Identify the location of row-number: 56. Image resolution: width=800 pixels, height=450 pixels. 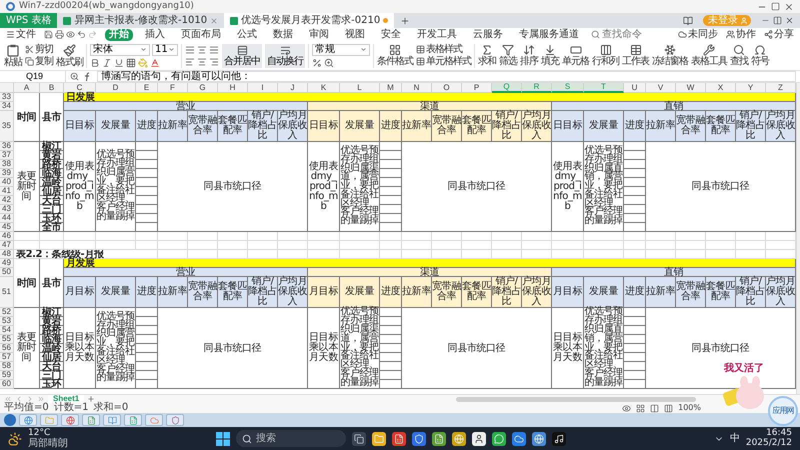
(7, 348).